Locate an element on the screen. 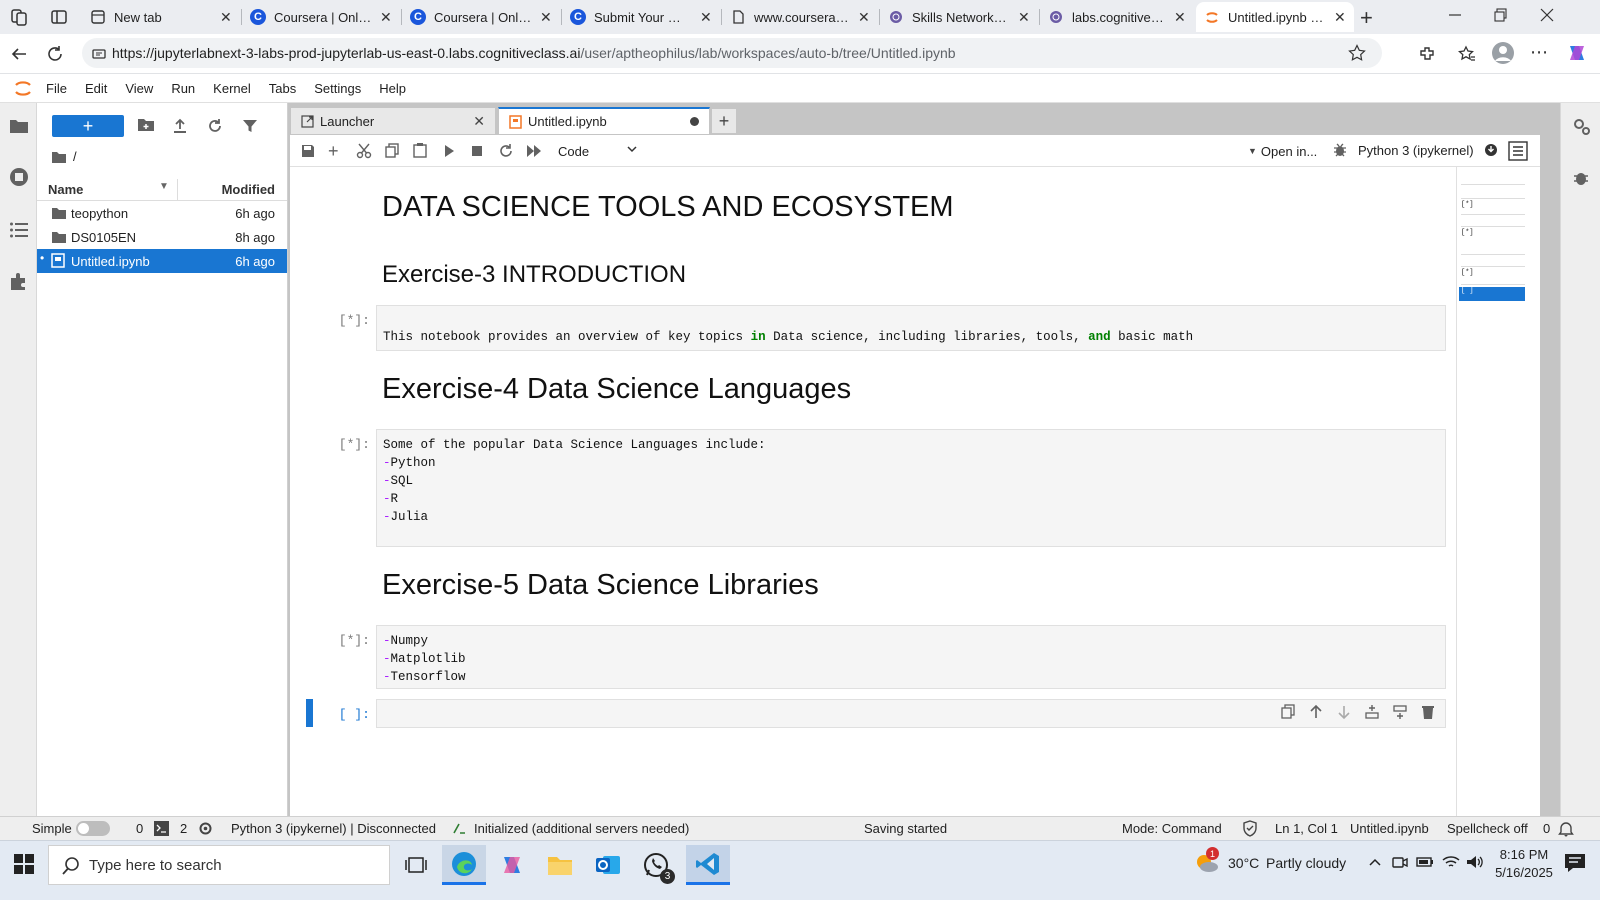  copilot-icon is located at coordinates (1577, 53).